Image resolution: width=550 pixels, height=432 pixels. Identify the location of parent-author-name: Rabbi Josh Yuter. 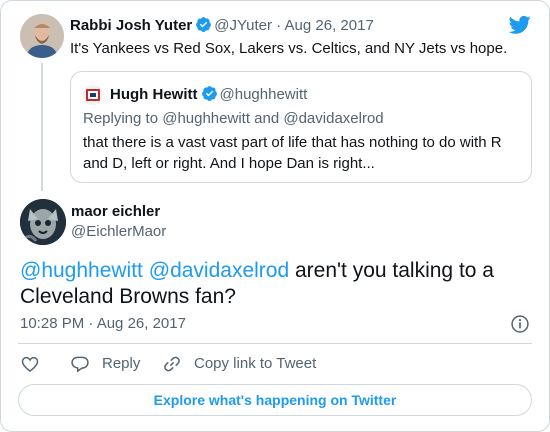
(131, 25).